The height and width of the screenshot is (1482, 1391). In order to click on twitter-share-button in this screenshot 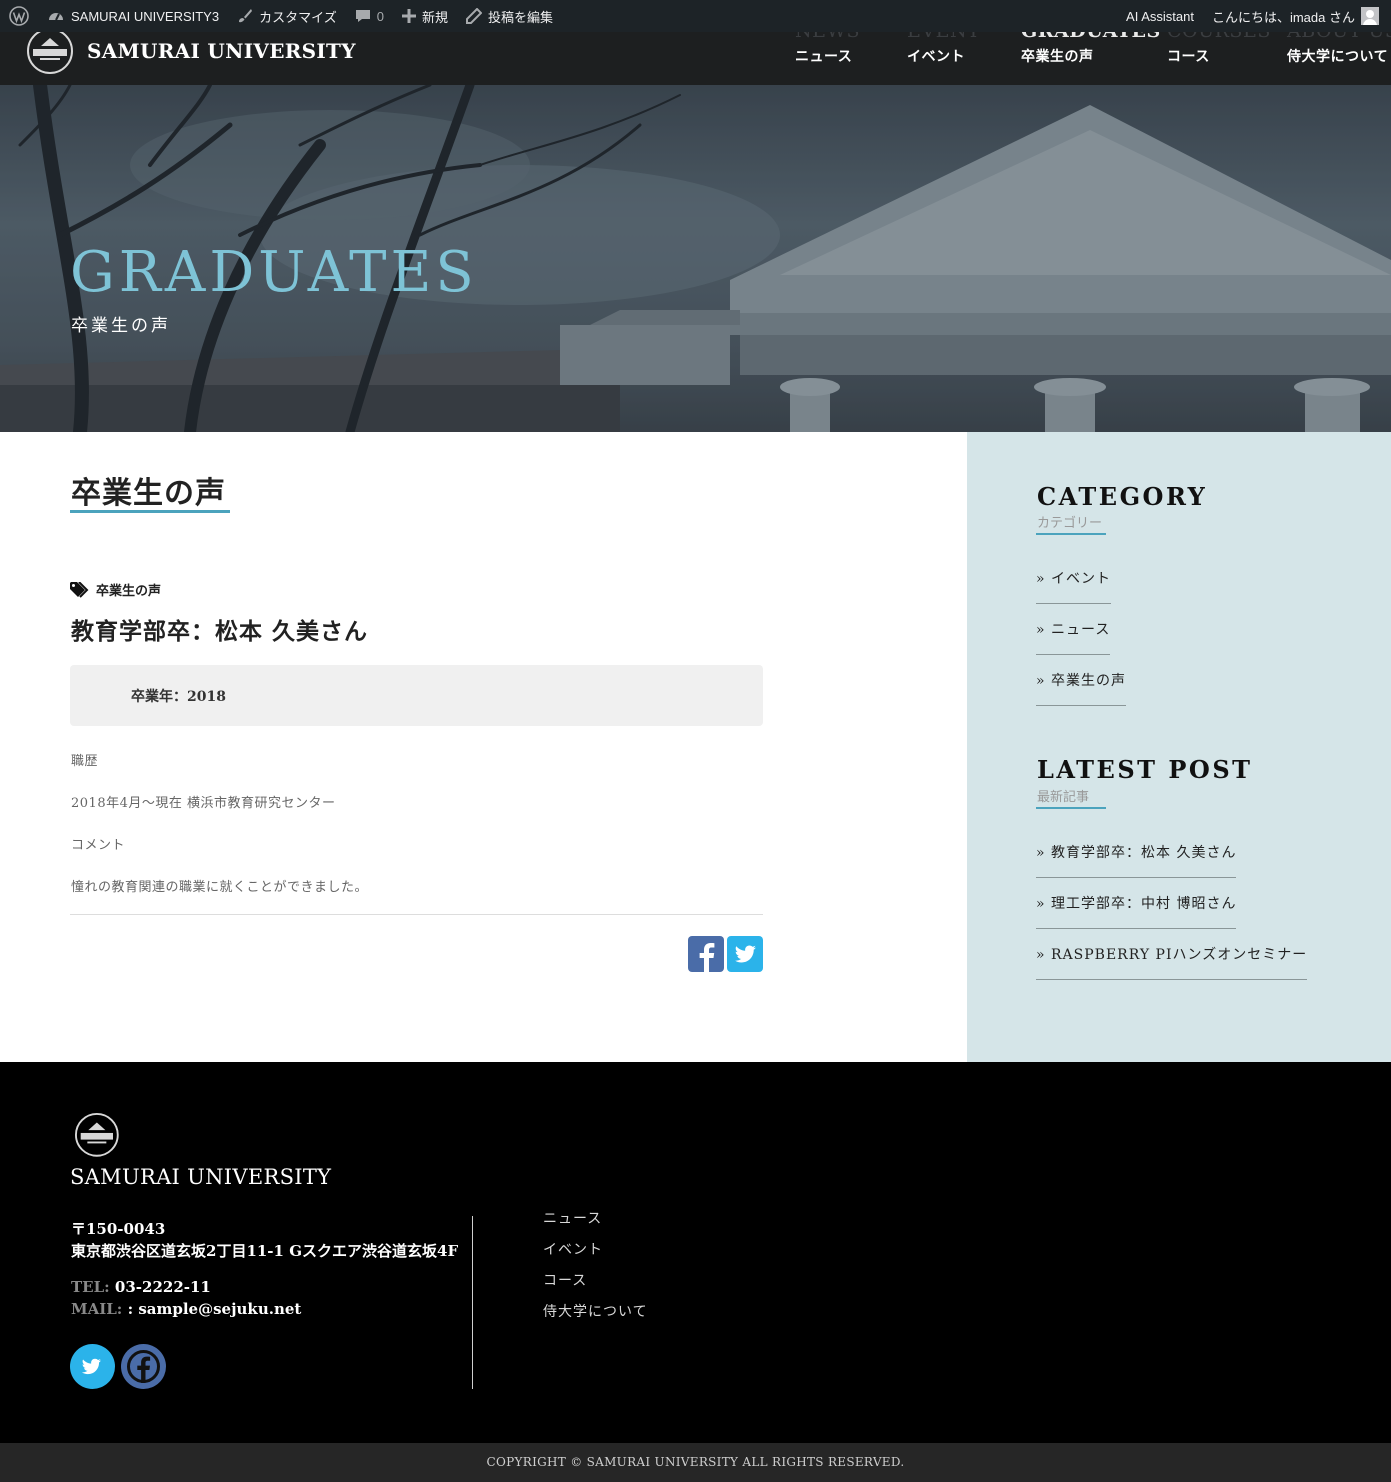, I will do `click(745, 954)`.